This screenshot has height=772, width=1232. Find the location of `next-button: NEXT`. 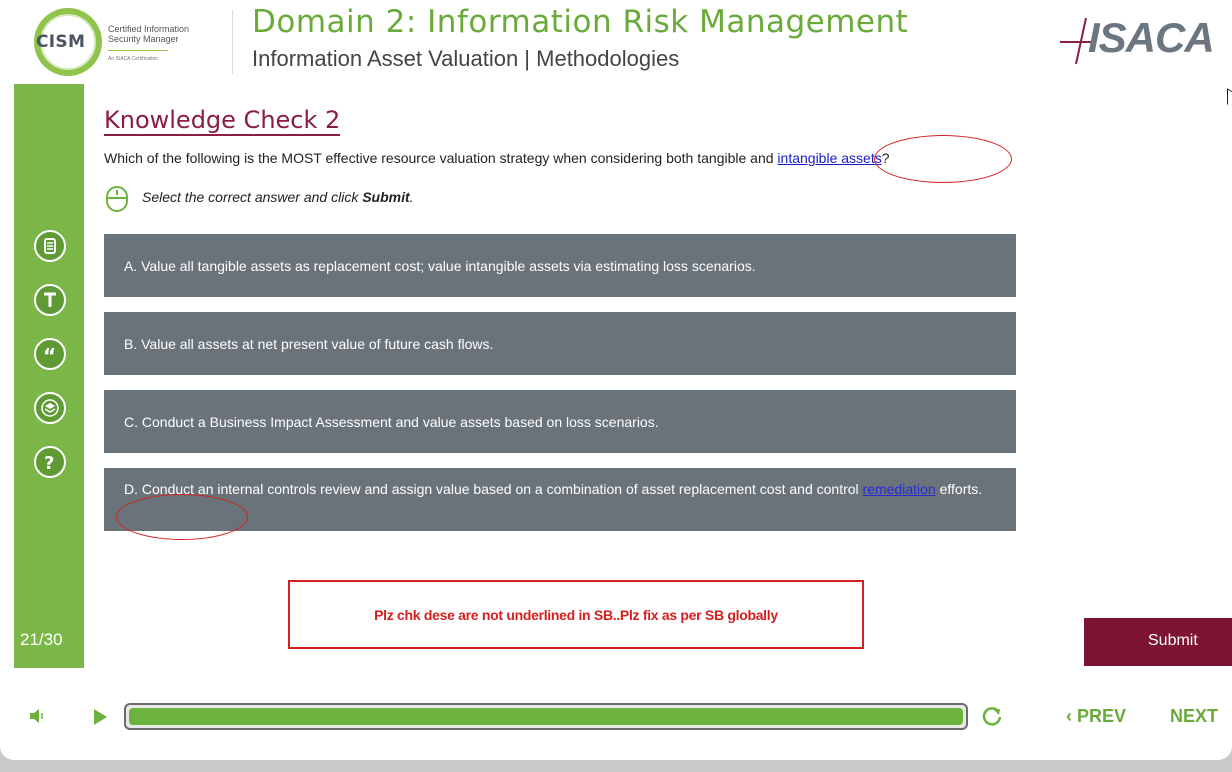

next-button: NEXT is located at coordinates (1194, 716).